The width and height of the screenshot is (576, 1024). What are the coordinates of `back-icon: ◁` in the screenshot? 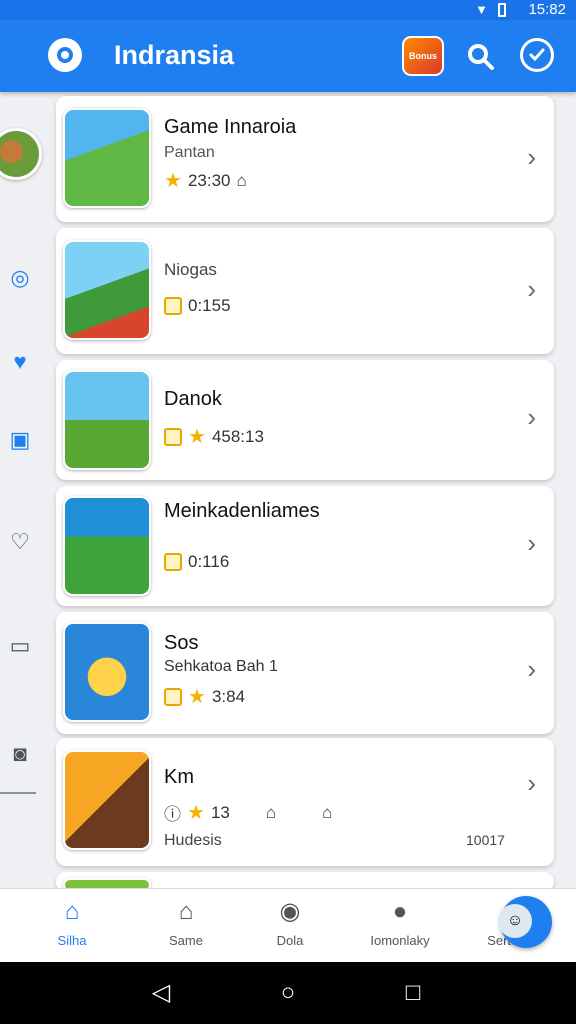 It's located at (161, 993).